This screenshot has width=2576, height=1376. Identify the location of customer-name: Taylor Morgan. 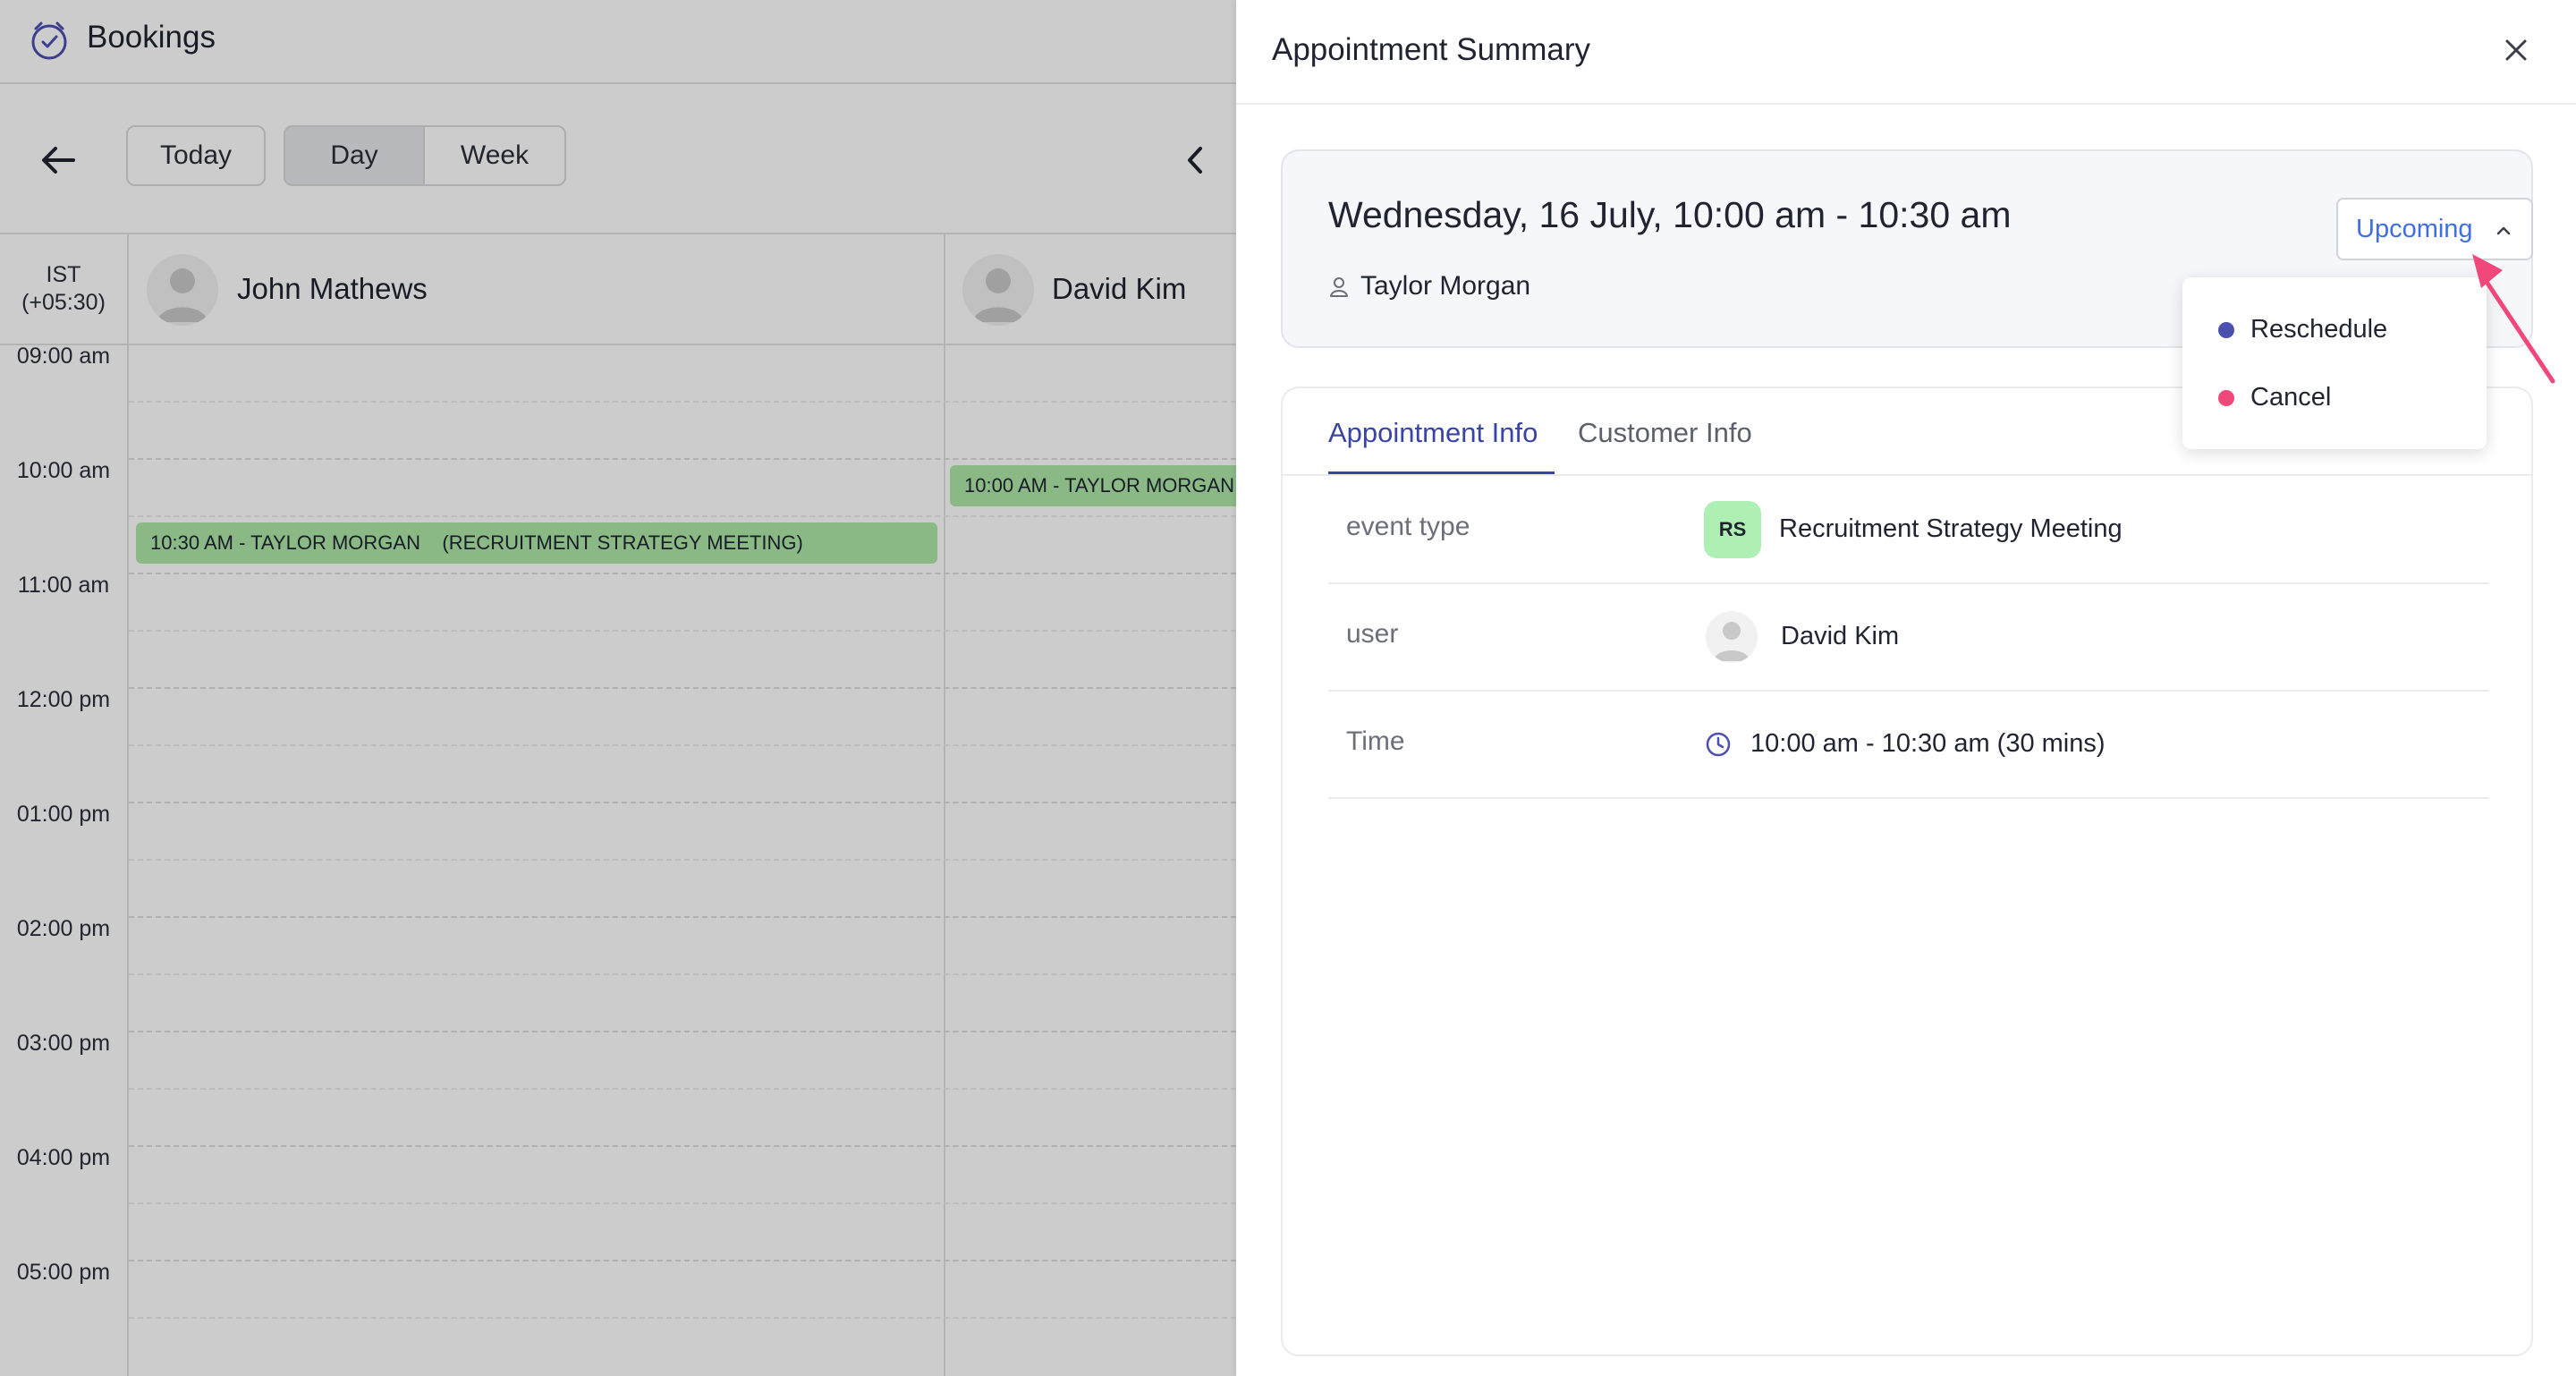
(1445, 286).